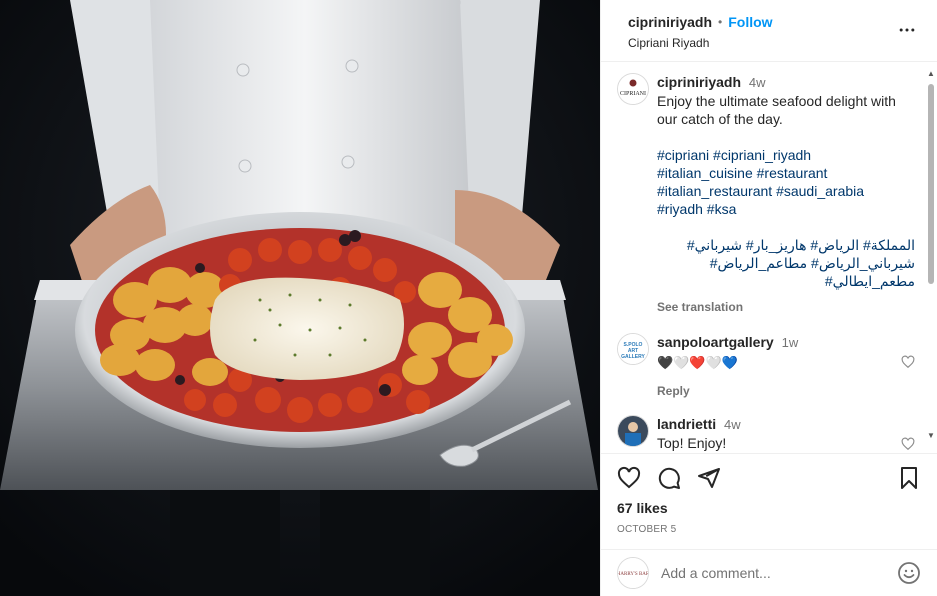 The height and width of the screenshot is (596, 937). Describe the element at coordinates (769, 31) in the screenshot. I see `post-header: cipriniriyadh • Follow Cipriani Riyadh` at that location.